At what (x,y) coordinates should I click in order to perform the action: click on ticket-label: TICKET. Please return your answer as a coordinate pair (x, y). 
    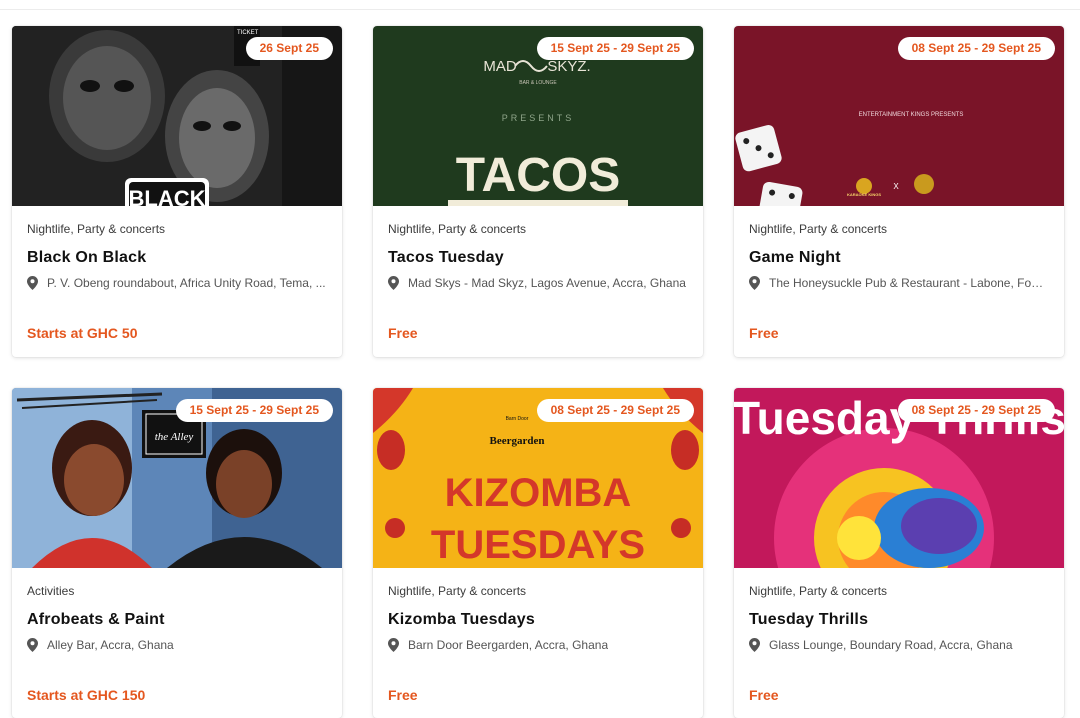
    Looking at the image, I should click on (248, 33).